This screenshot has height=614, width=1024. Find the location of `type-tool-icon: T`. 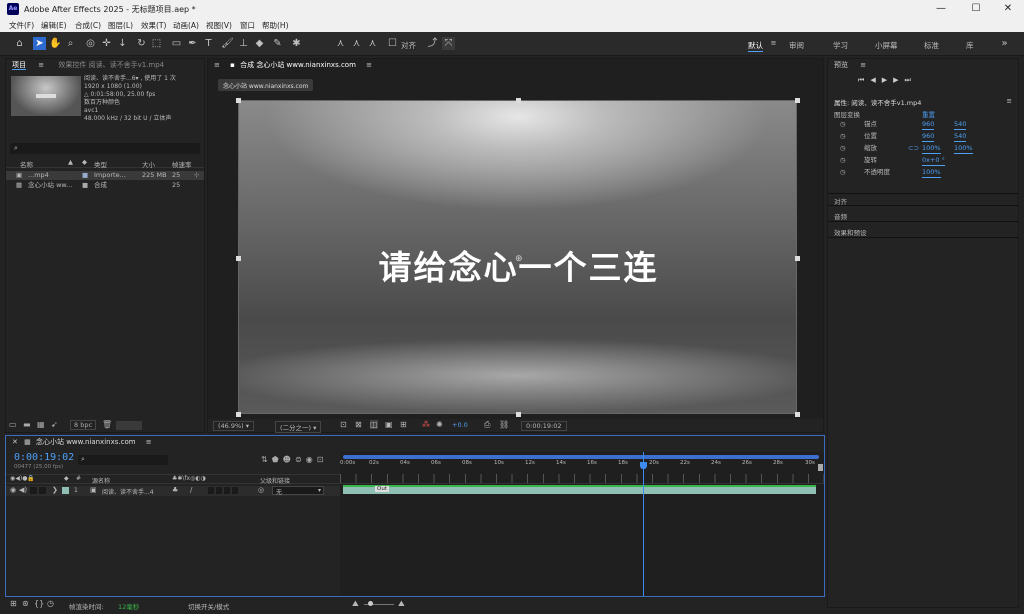

type-tool-icon: T is located at coordinates (208, 43).